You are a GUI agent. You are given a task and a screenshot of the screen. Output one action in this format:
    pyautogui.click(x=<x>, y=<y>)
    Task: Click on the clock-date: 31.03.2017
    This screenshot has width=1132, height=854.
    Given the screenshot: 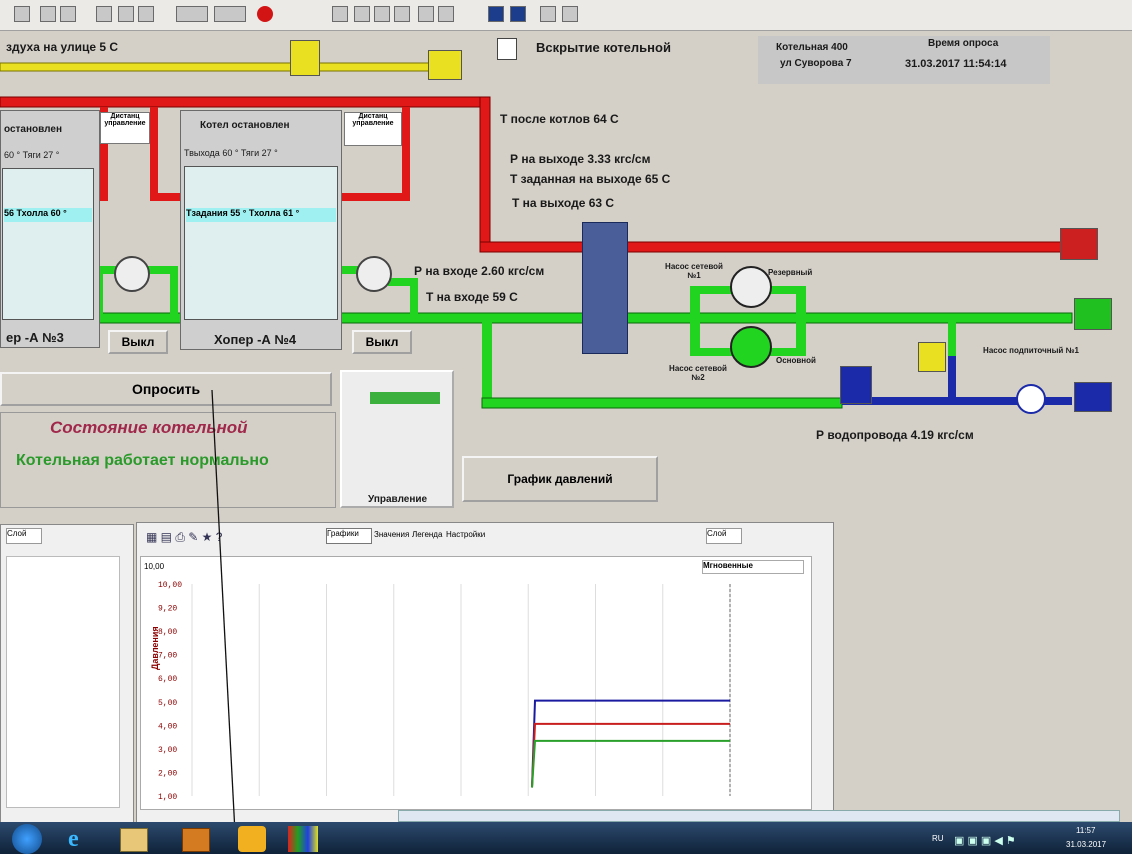 What is the action you would take?
    pyautogui.click(x=1086, y=844)
    